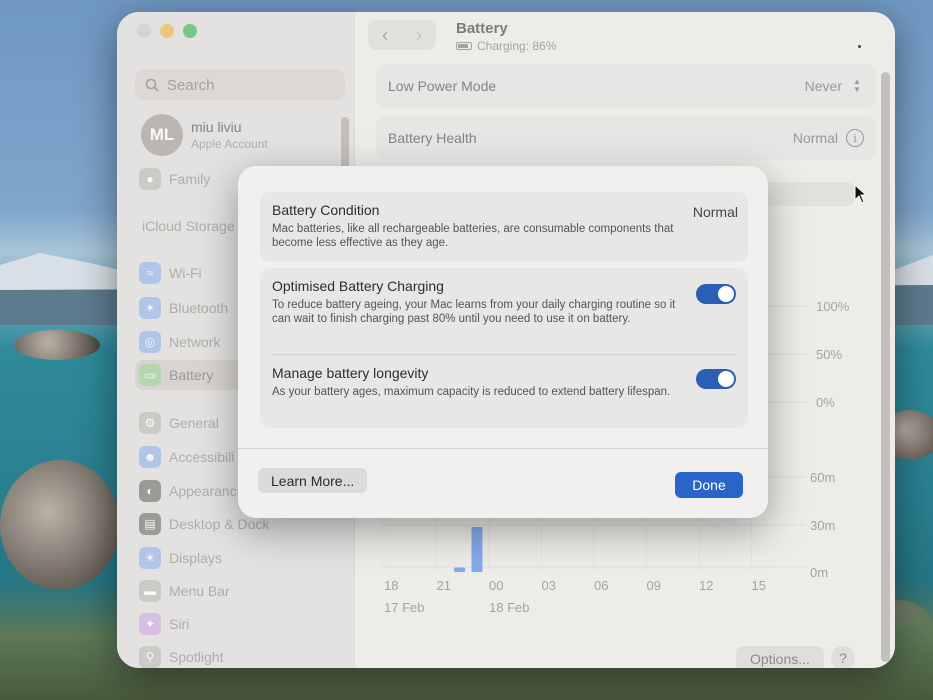  What do you see at coordinates (350, 373) in the screenshot?
I see `longevity-title: Manage battery longevity` at bounding box center [350, 373].